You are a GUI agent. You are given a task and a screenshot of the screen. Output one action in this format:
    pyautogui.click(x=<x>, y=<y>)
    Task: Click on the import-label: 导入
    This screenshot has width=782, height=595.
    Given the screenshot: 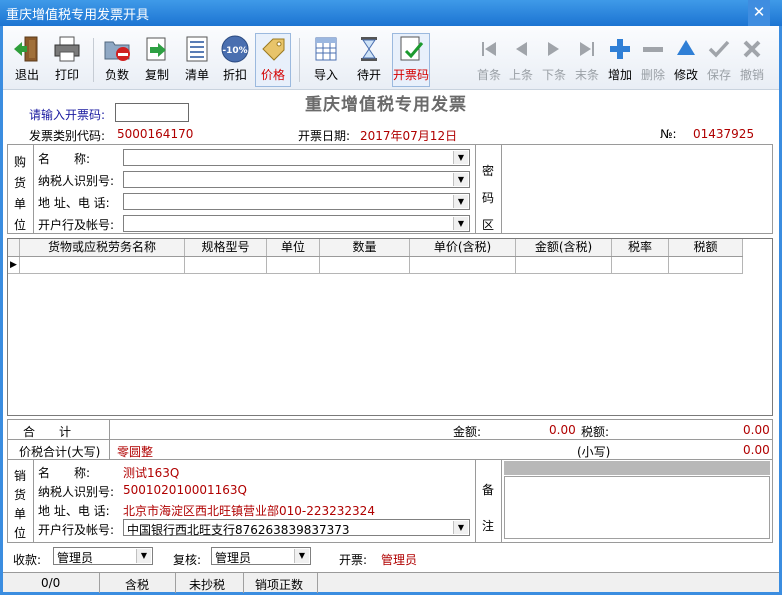 What is the action you would take?
    pyautogui.click(x=325, y=75)
    